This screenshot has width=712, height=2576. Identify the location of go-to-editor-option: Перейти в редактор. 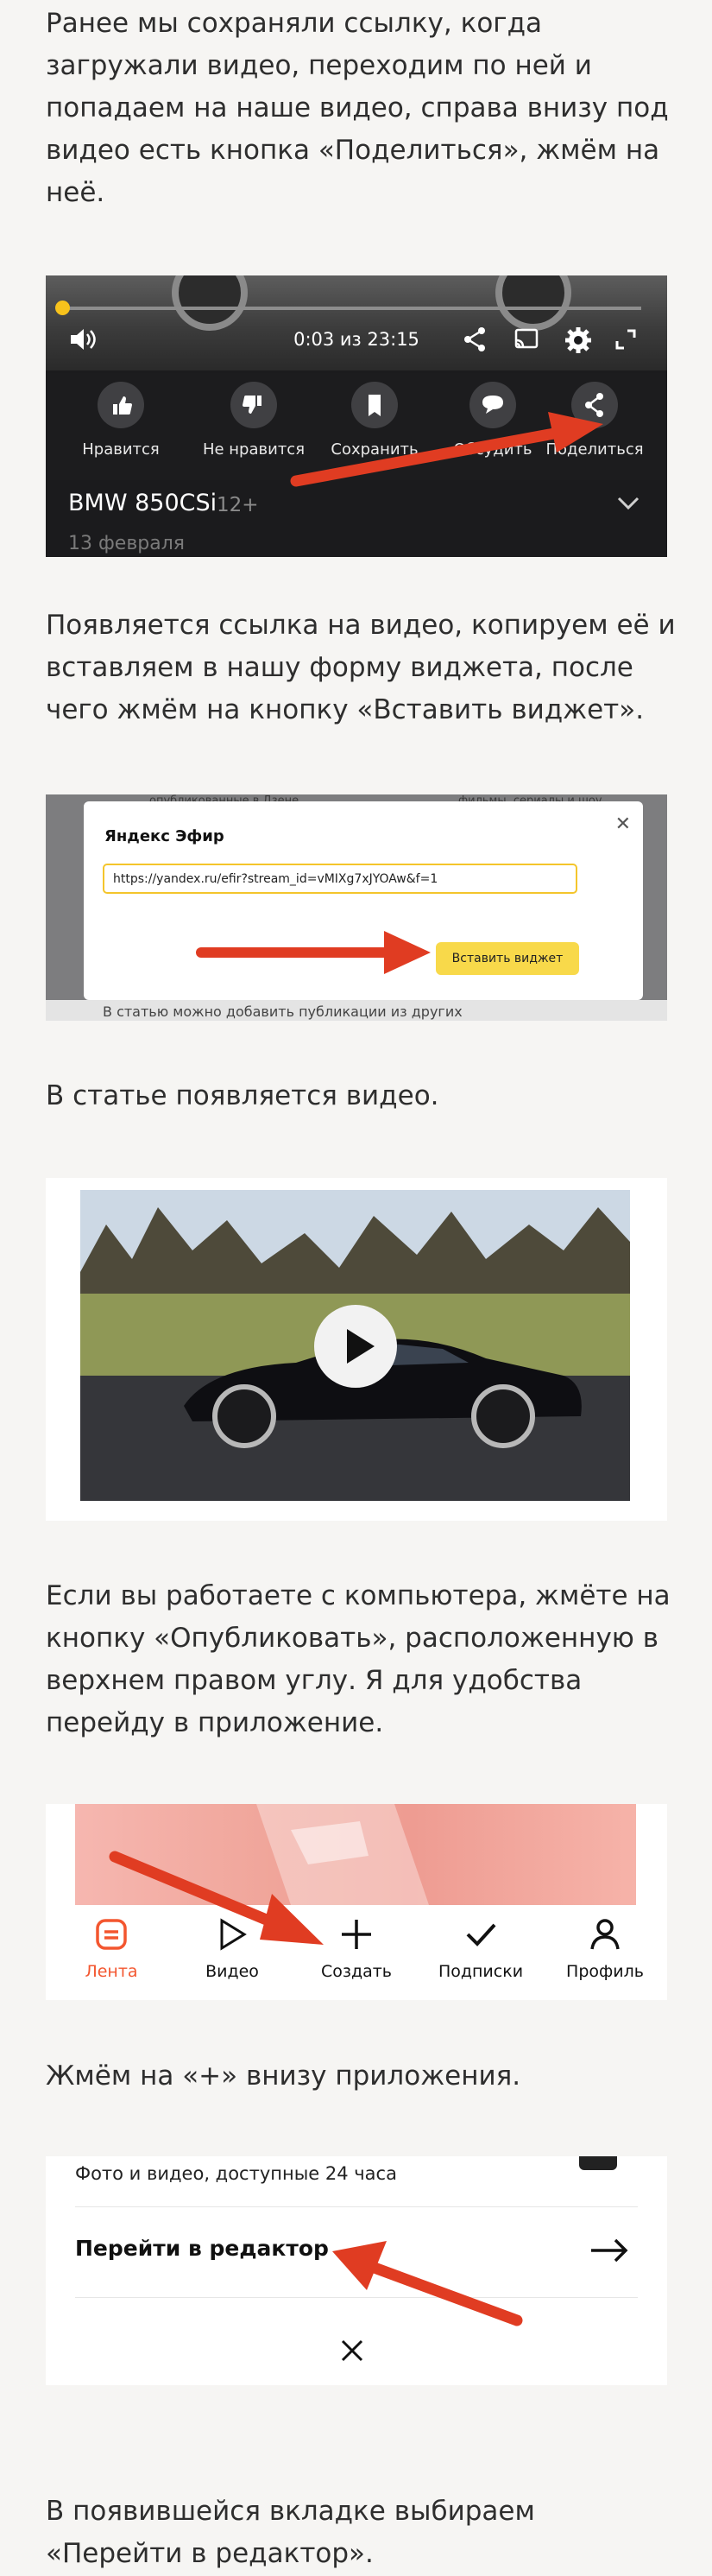
(356, 2253).